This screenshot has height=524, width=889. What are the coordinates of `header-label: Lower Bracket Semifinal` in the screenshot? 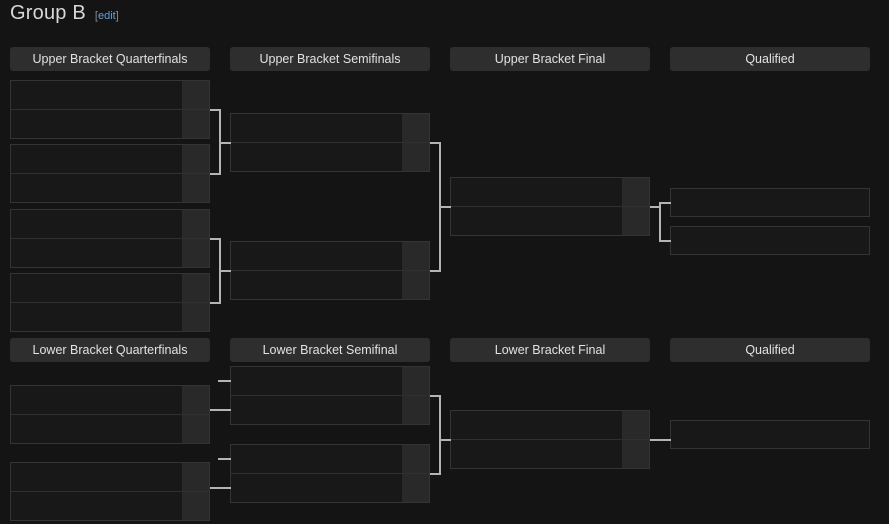 It's located at (330, 350).